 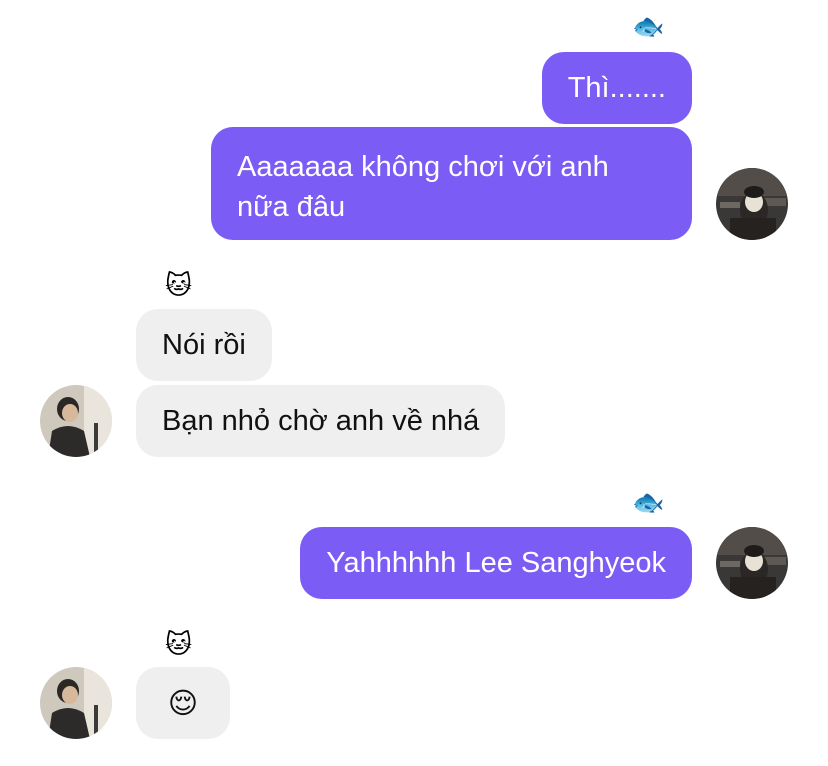 I want to click on relieved-face-emoji: 😌, so click(x=183, y=703).